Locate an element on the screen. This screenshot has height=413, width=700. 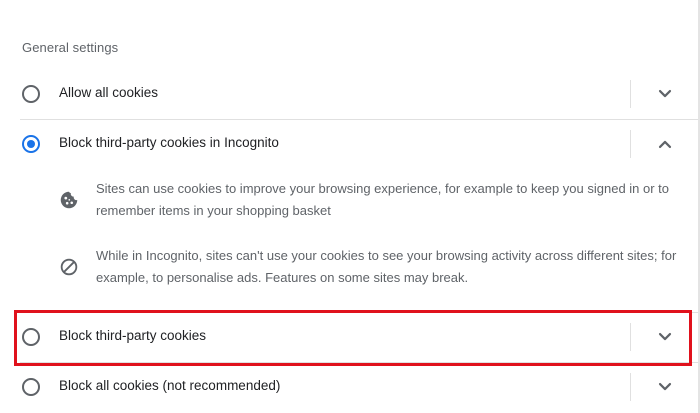
radio-block-all-cookies is located at coordinates (31, 387).